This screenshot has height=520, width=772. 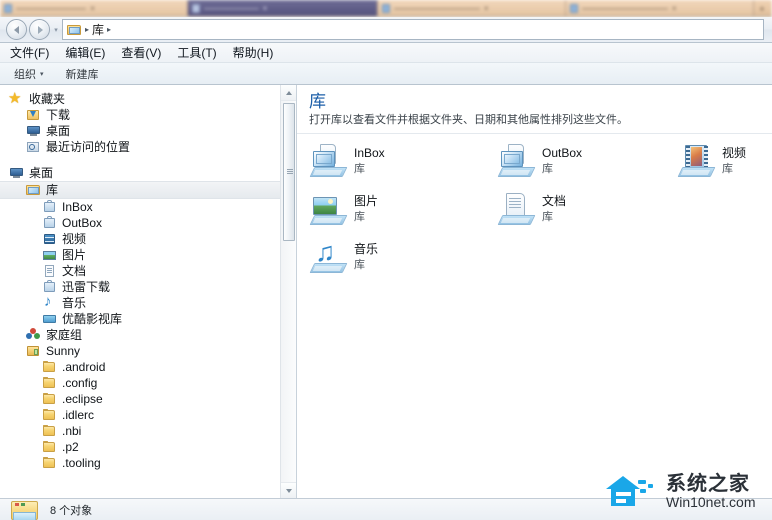 I want to click on menu-help: 帮助(H), so click(x=253, y=52).